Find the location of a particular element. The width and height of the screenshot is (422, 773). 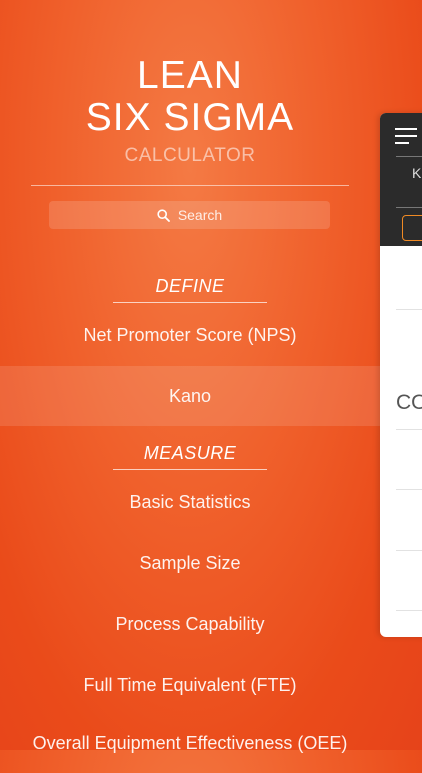

hamburger-menu-icon is located at coordinates (406, 138).